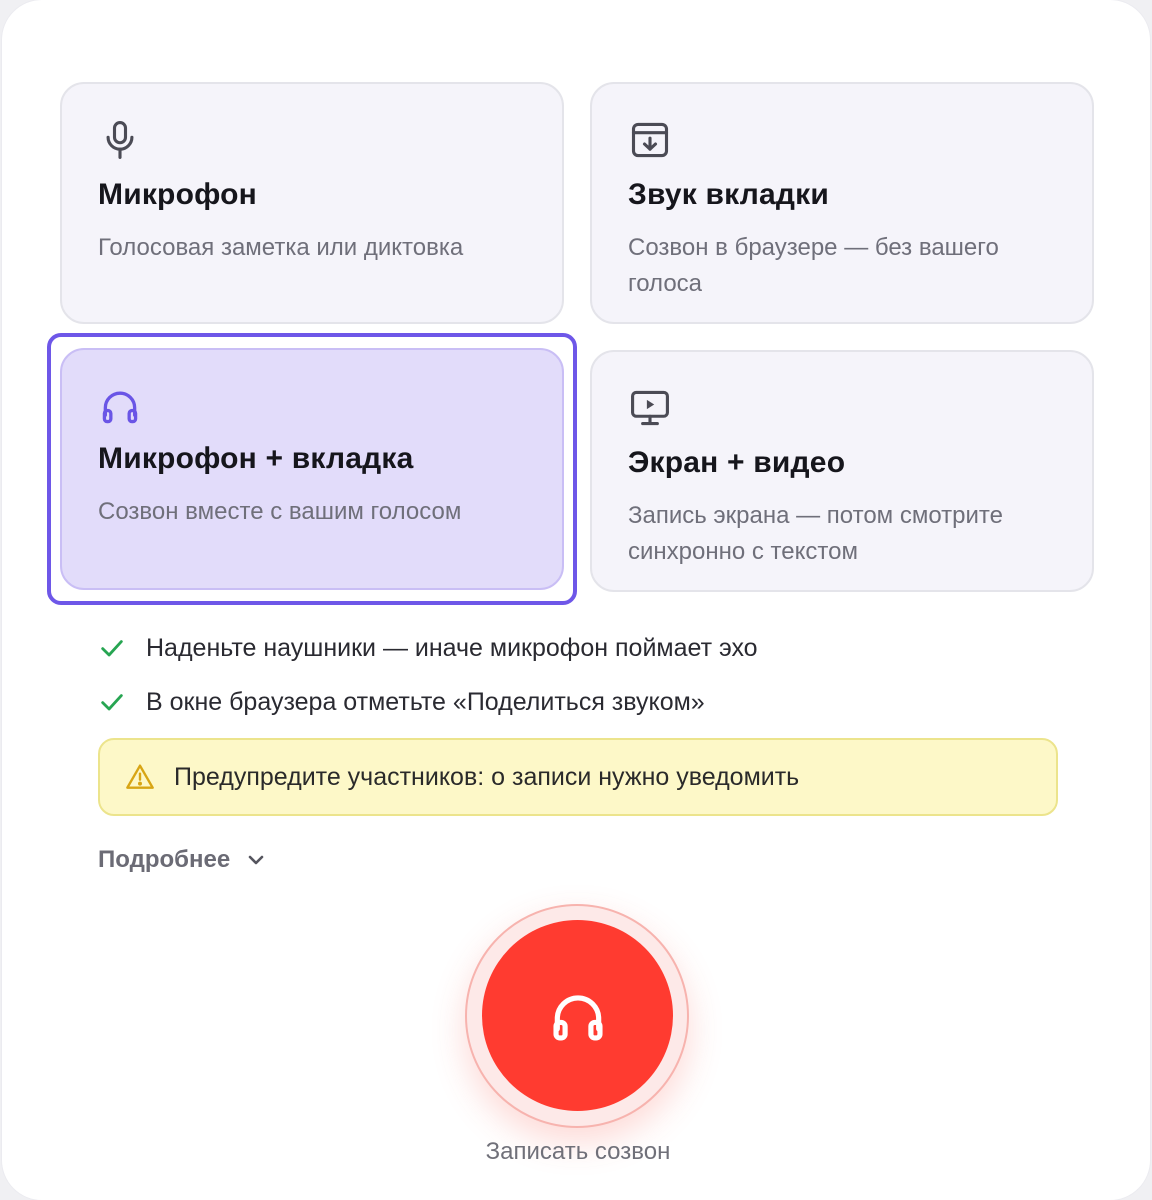  I want to click on record-label: Записать созвон, so click(578, 1151).